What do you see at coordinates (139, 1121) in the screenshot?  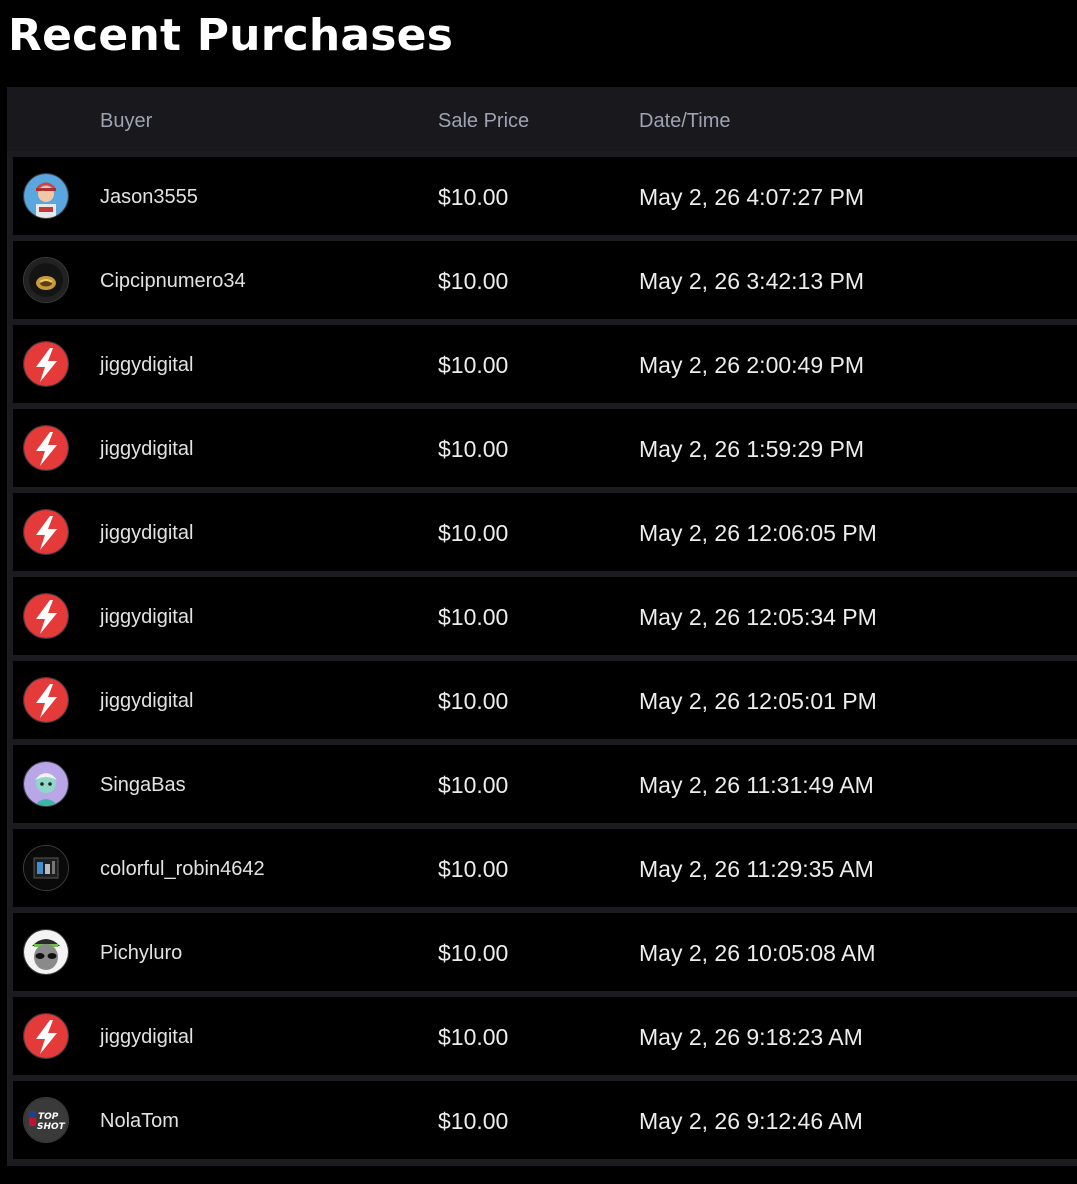 I see `buyer-name: NolaTom` at bounding box center [139, 1121].